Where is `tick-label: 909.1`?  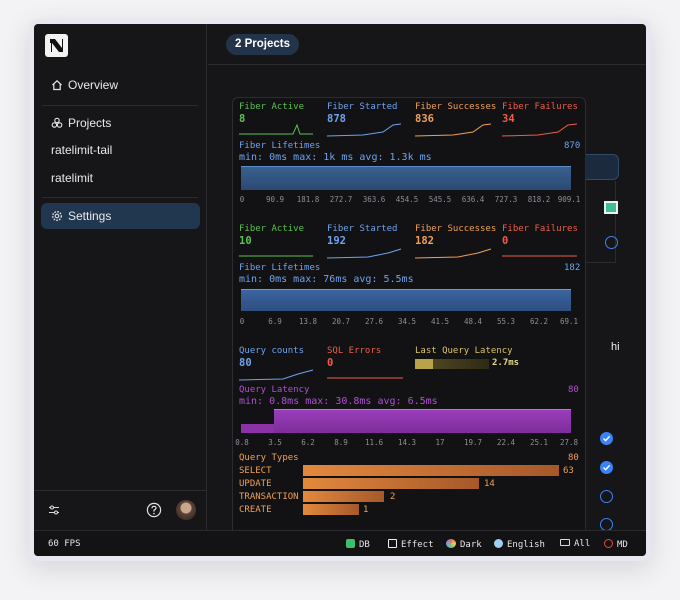 tick-label: 909.1 is located at coordinates (569, 199).